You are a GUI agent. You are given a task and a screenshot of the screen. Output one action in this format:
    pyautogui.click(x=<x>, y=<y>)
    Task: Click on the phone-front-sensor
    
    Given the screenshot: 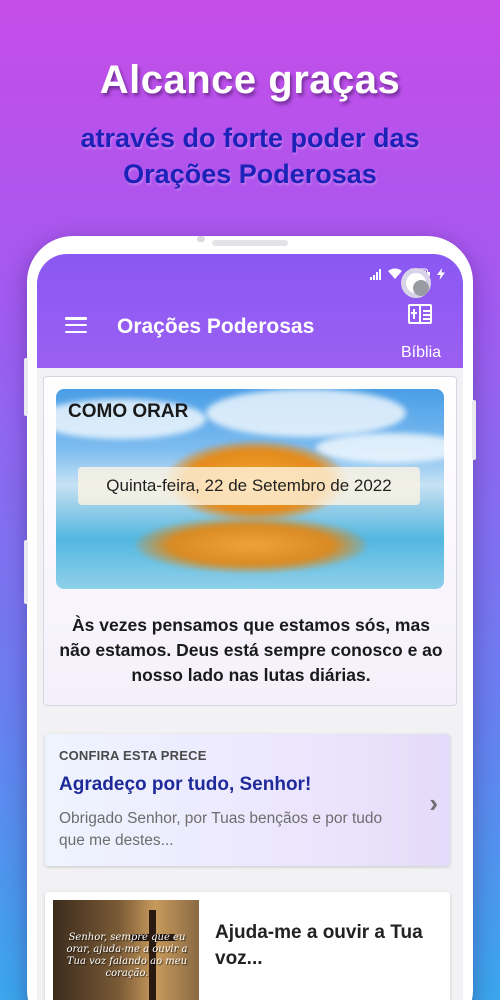 What is the action you would take?
    pyautogui.click(x=201, y=239)
    